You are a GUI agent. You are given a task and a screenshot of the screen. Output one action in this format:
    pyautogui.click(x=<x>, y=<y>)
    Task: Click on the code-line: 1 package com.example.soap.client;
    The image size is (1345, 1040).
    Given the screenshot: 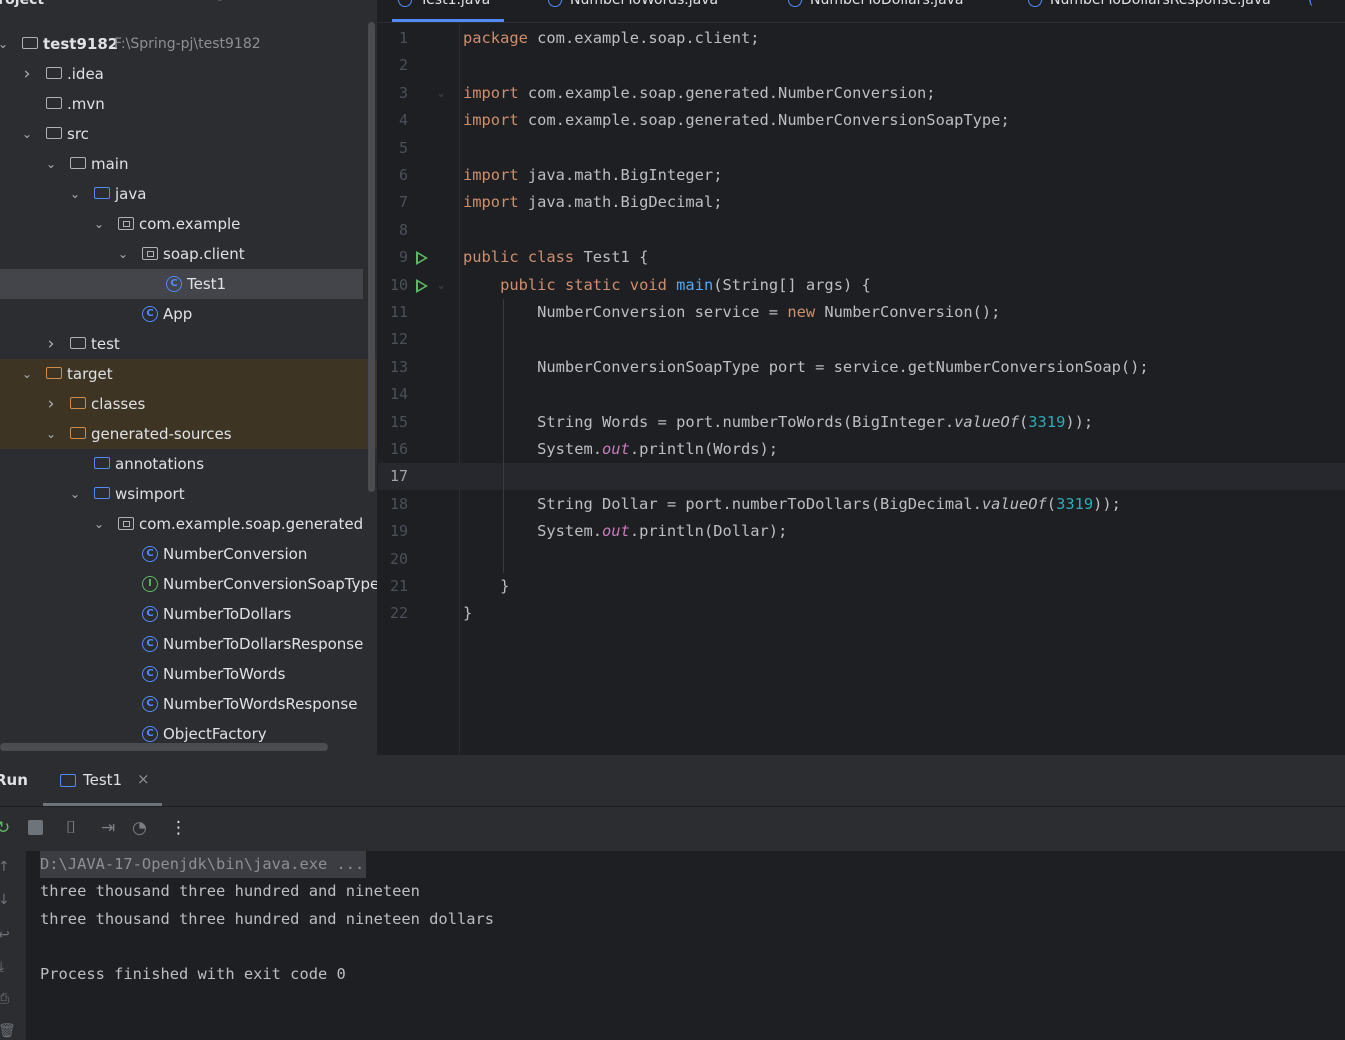 What is the action you would take?
    pyautogui.click(x=861, y=38)
    